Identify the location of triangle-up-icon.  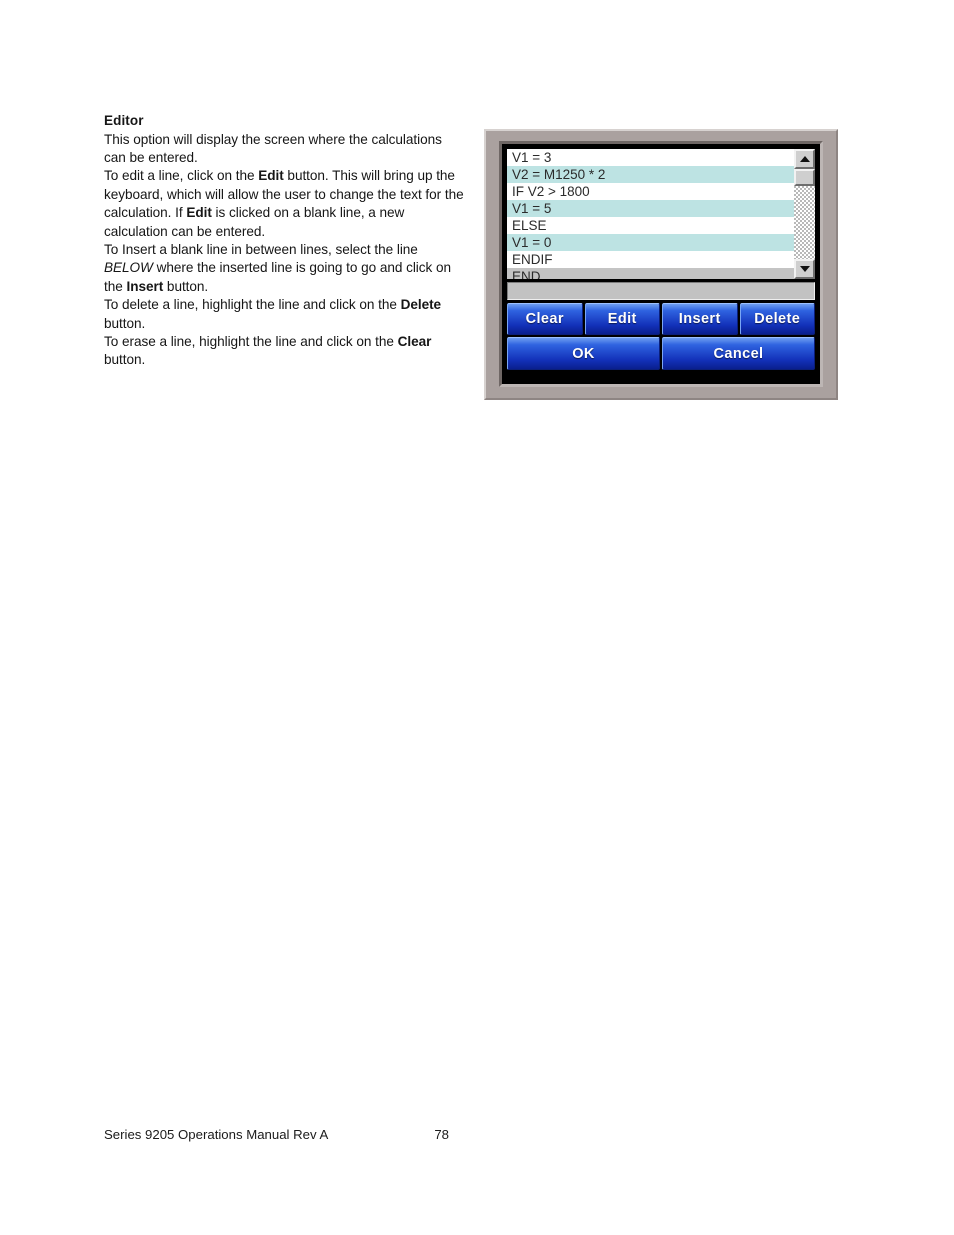
(804, 159).